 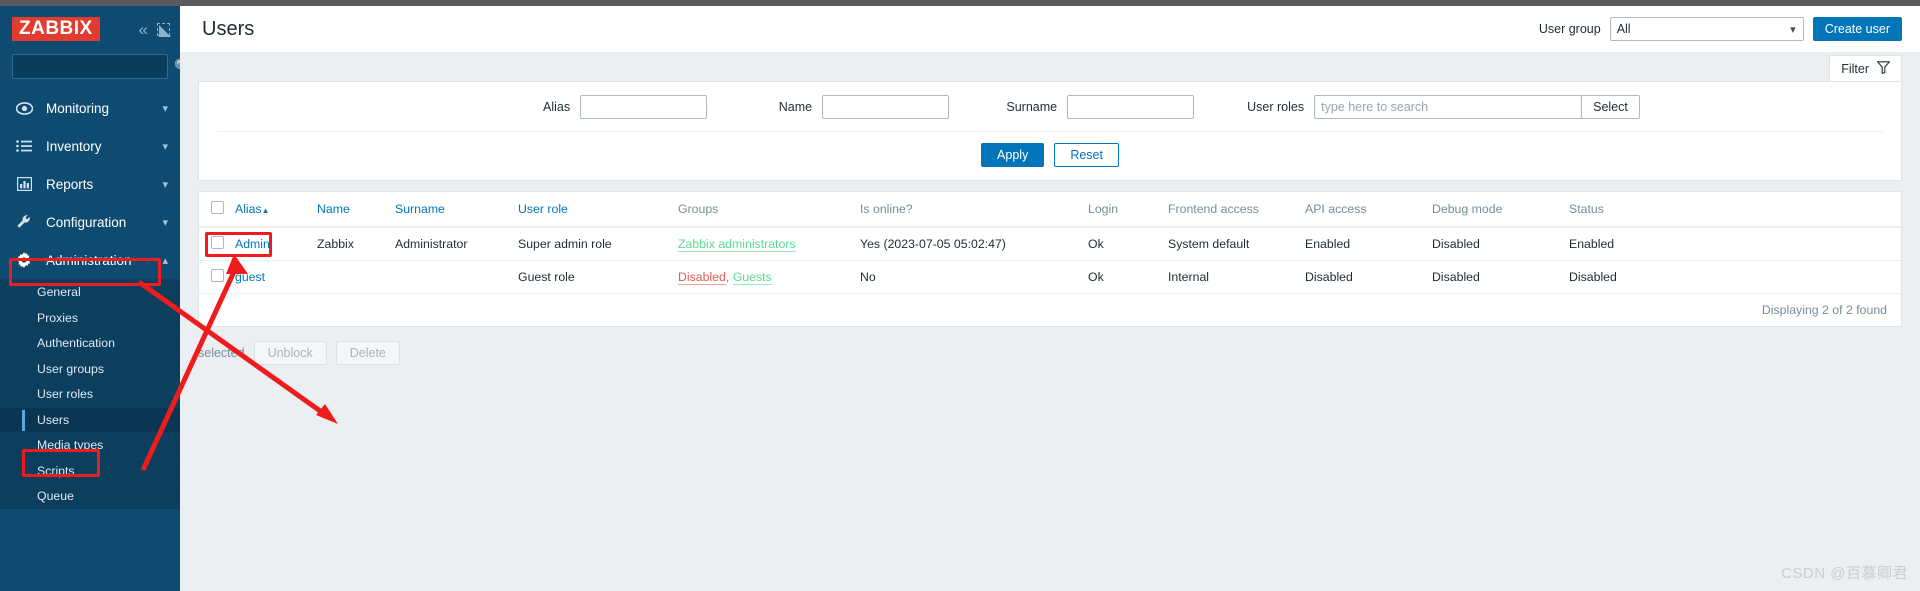 I want to click on page-title: Users, so click(x=228, y=28).